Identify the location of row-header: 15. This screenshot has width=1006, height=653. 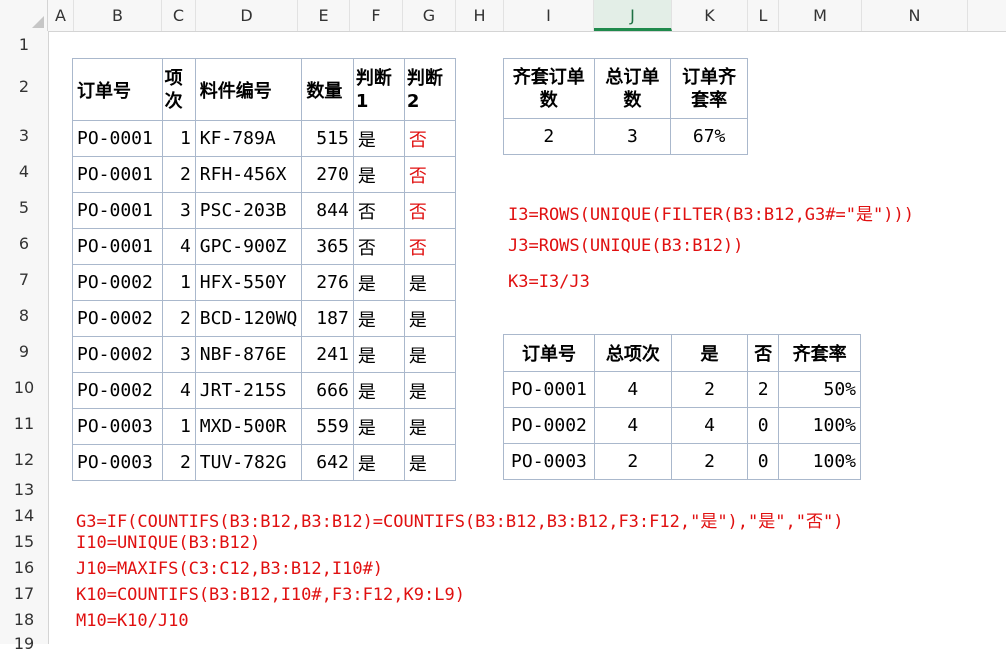
(24, 541).